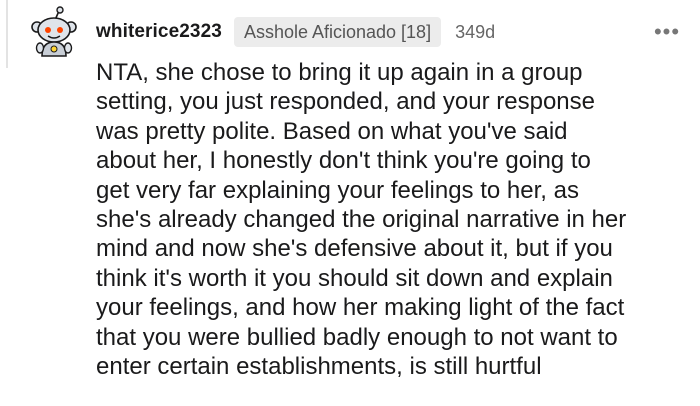  I want to click on comment-age: 349d, so click(475, 31).